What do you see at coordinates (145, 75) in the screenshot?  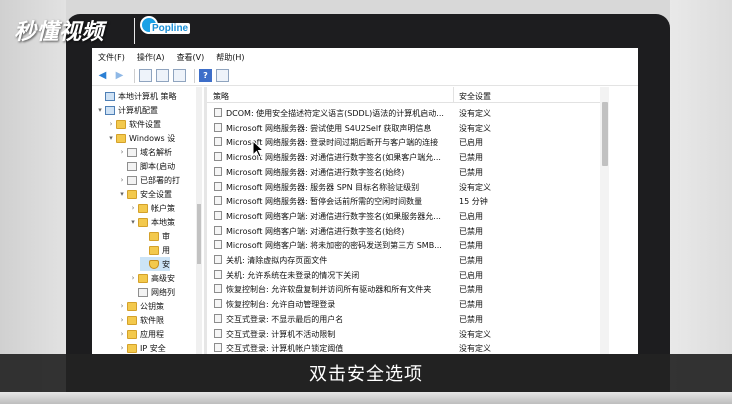 I see `up-folder-icon` at bounding box center [145, 75].